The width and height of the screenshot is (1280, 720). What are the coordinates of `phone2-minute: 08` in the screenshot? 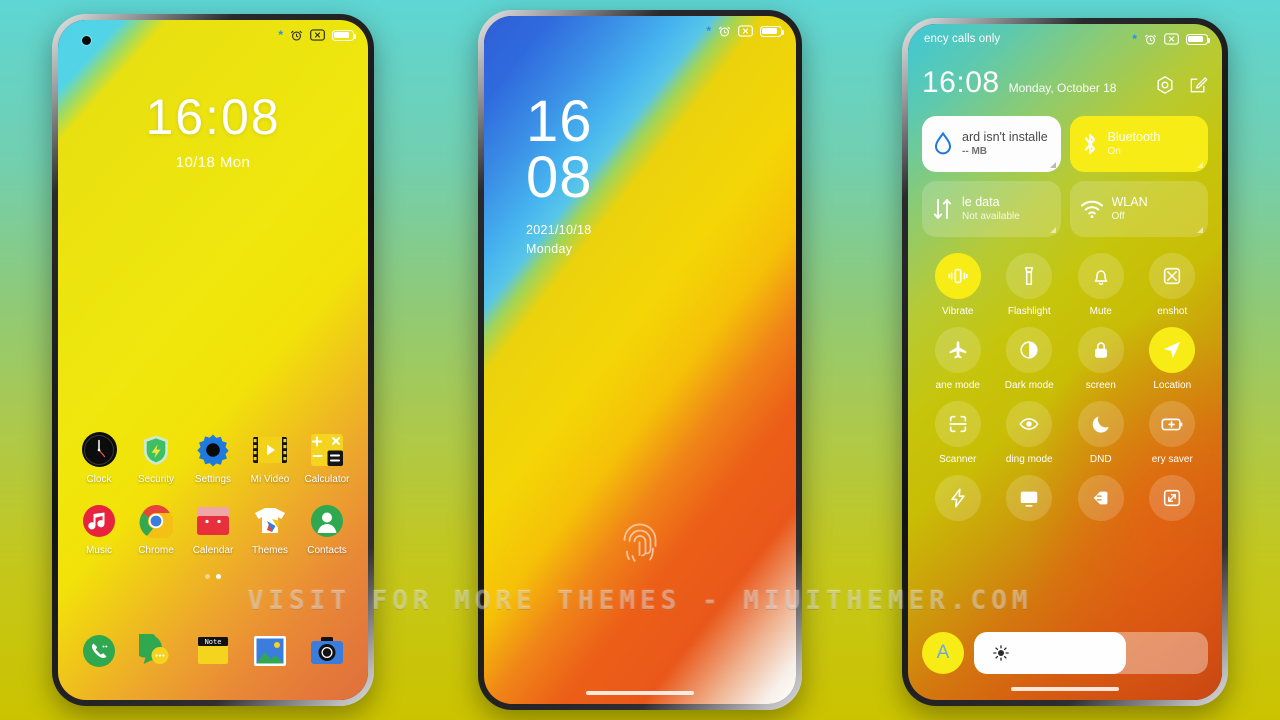 It's located at (559, 178).